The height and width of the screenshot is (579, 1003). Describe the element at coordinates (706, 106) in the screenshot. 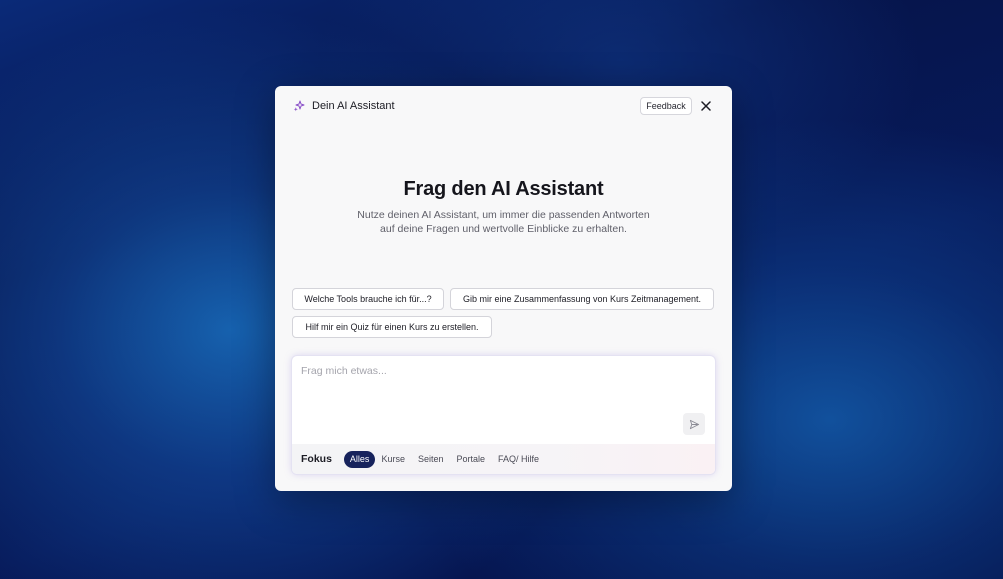

I see `close-icon` at that location.